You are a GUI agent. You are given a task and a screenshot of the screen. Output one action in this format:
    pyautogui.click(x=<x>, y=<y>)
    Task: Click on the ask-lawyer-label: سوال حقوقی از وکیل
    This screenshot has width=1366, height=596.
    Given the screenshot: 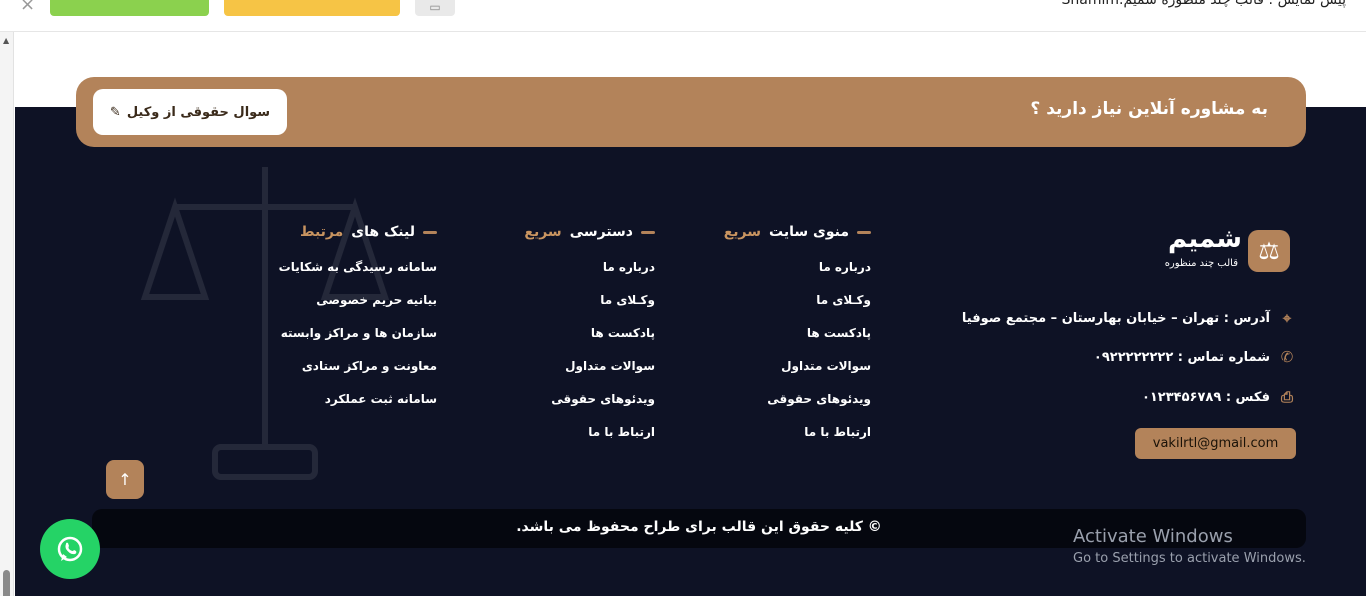 What is the action you would take?
    pyautogui.click(x=198, y=112)
    